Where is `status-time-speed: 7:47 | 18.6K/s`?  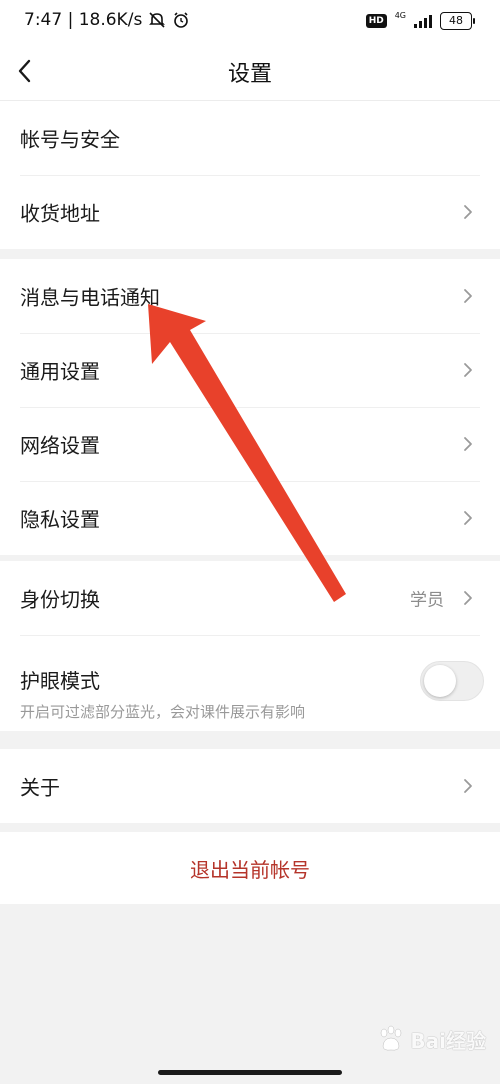 status-time-speed: 7:47 | 18.6K/s is located at coordinates (83, 20).